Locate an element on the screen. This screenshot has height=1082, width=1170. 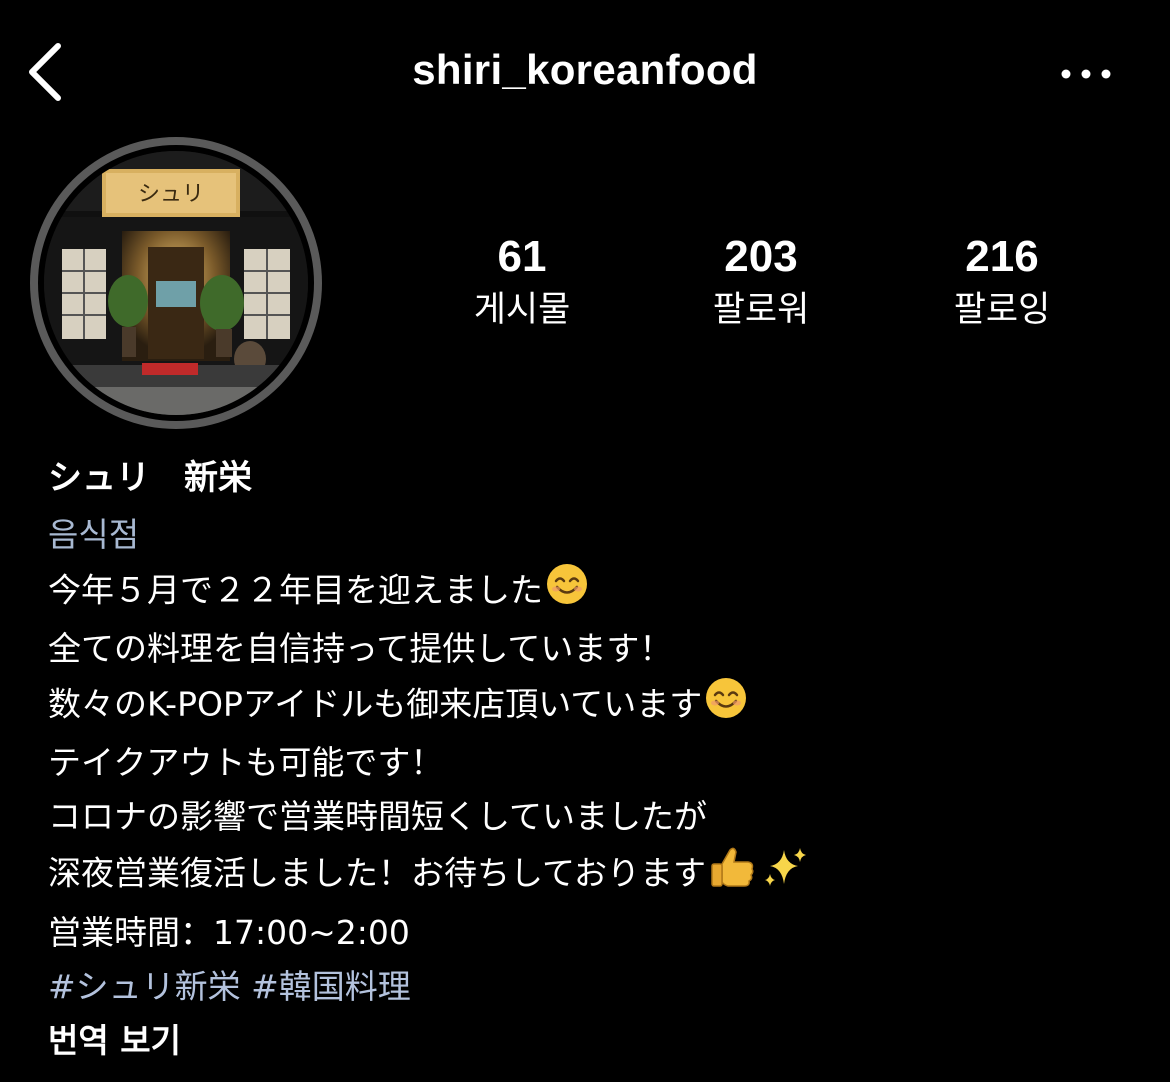
followers-count: 203 is located at coordinates (761, 256).